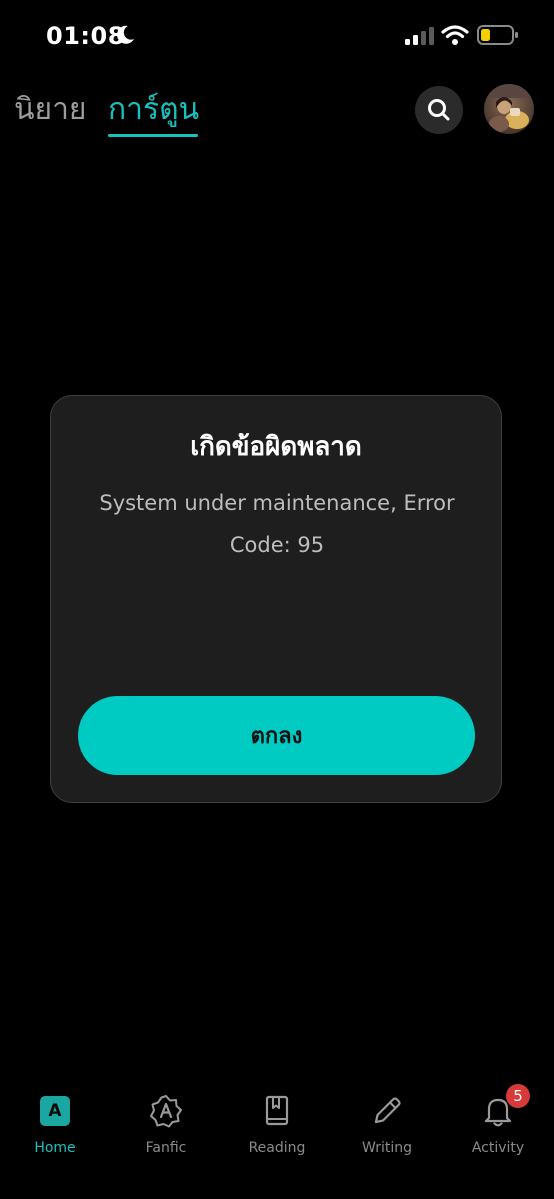 The height and width of the screenshot is (1199, 554). I want to click on fanfic-icon, so click(166, 1111).